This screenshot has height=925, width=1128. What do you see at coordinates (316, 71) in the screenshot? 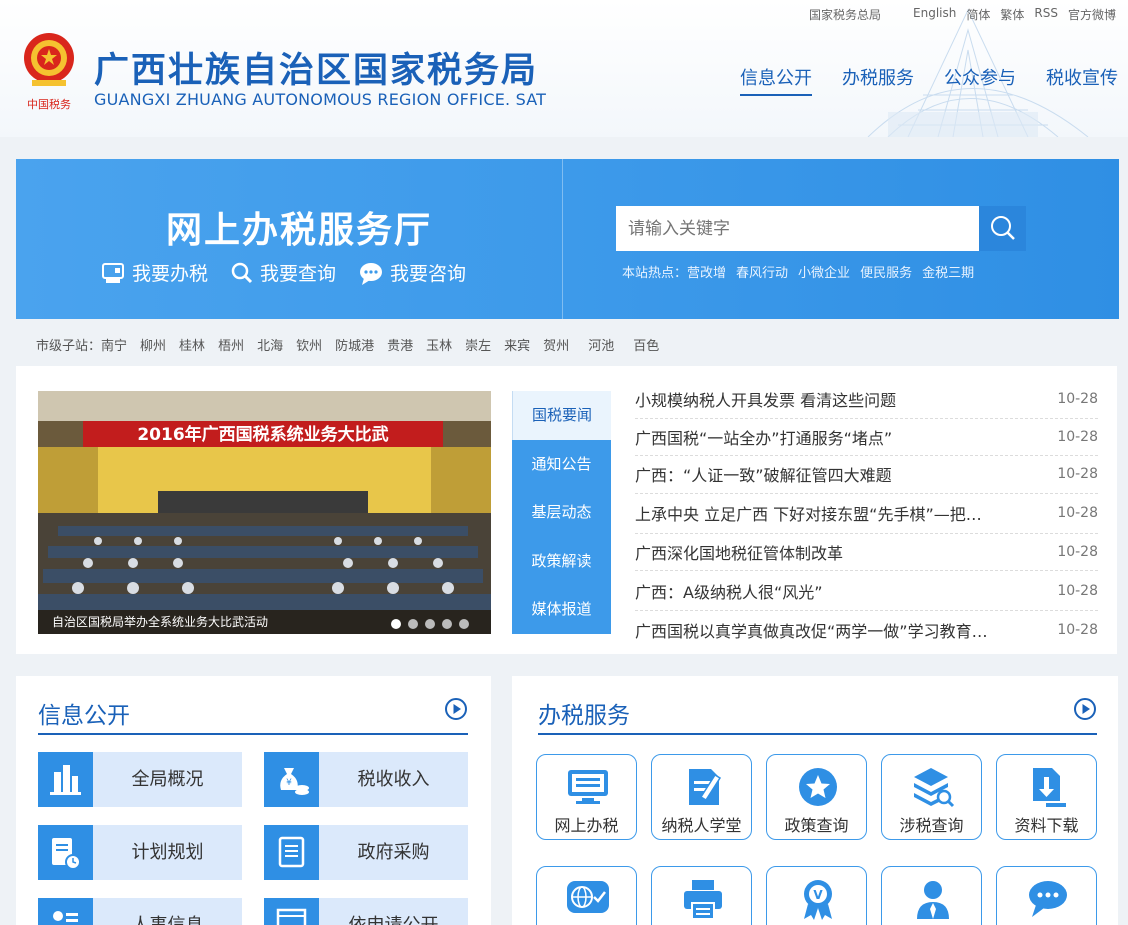
I see `site-title: 广西壮族自治区国家税务局` at bounding box center [316, 71].